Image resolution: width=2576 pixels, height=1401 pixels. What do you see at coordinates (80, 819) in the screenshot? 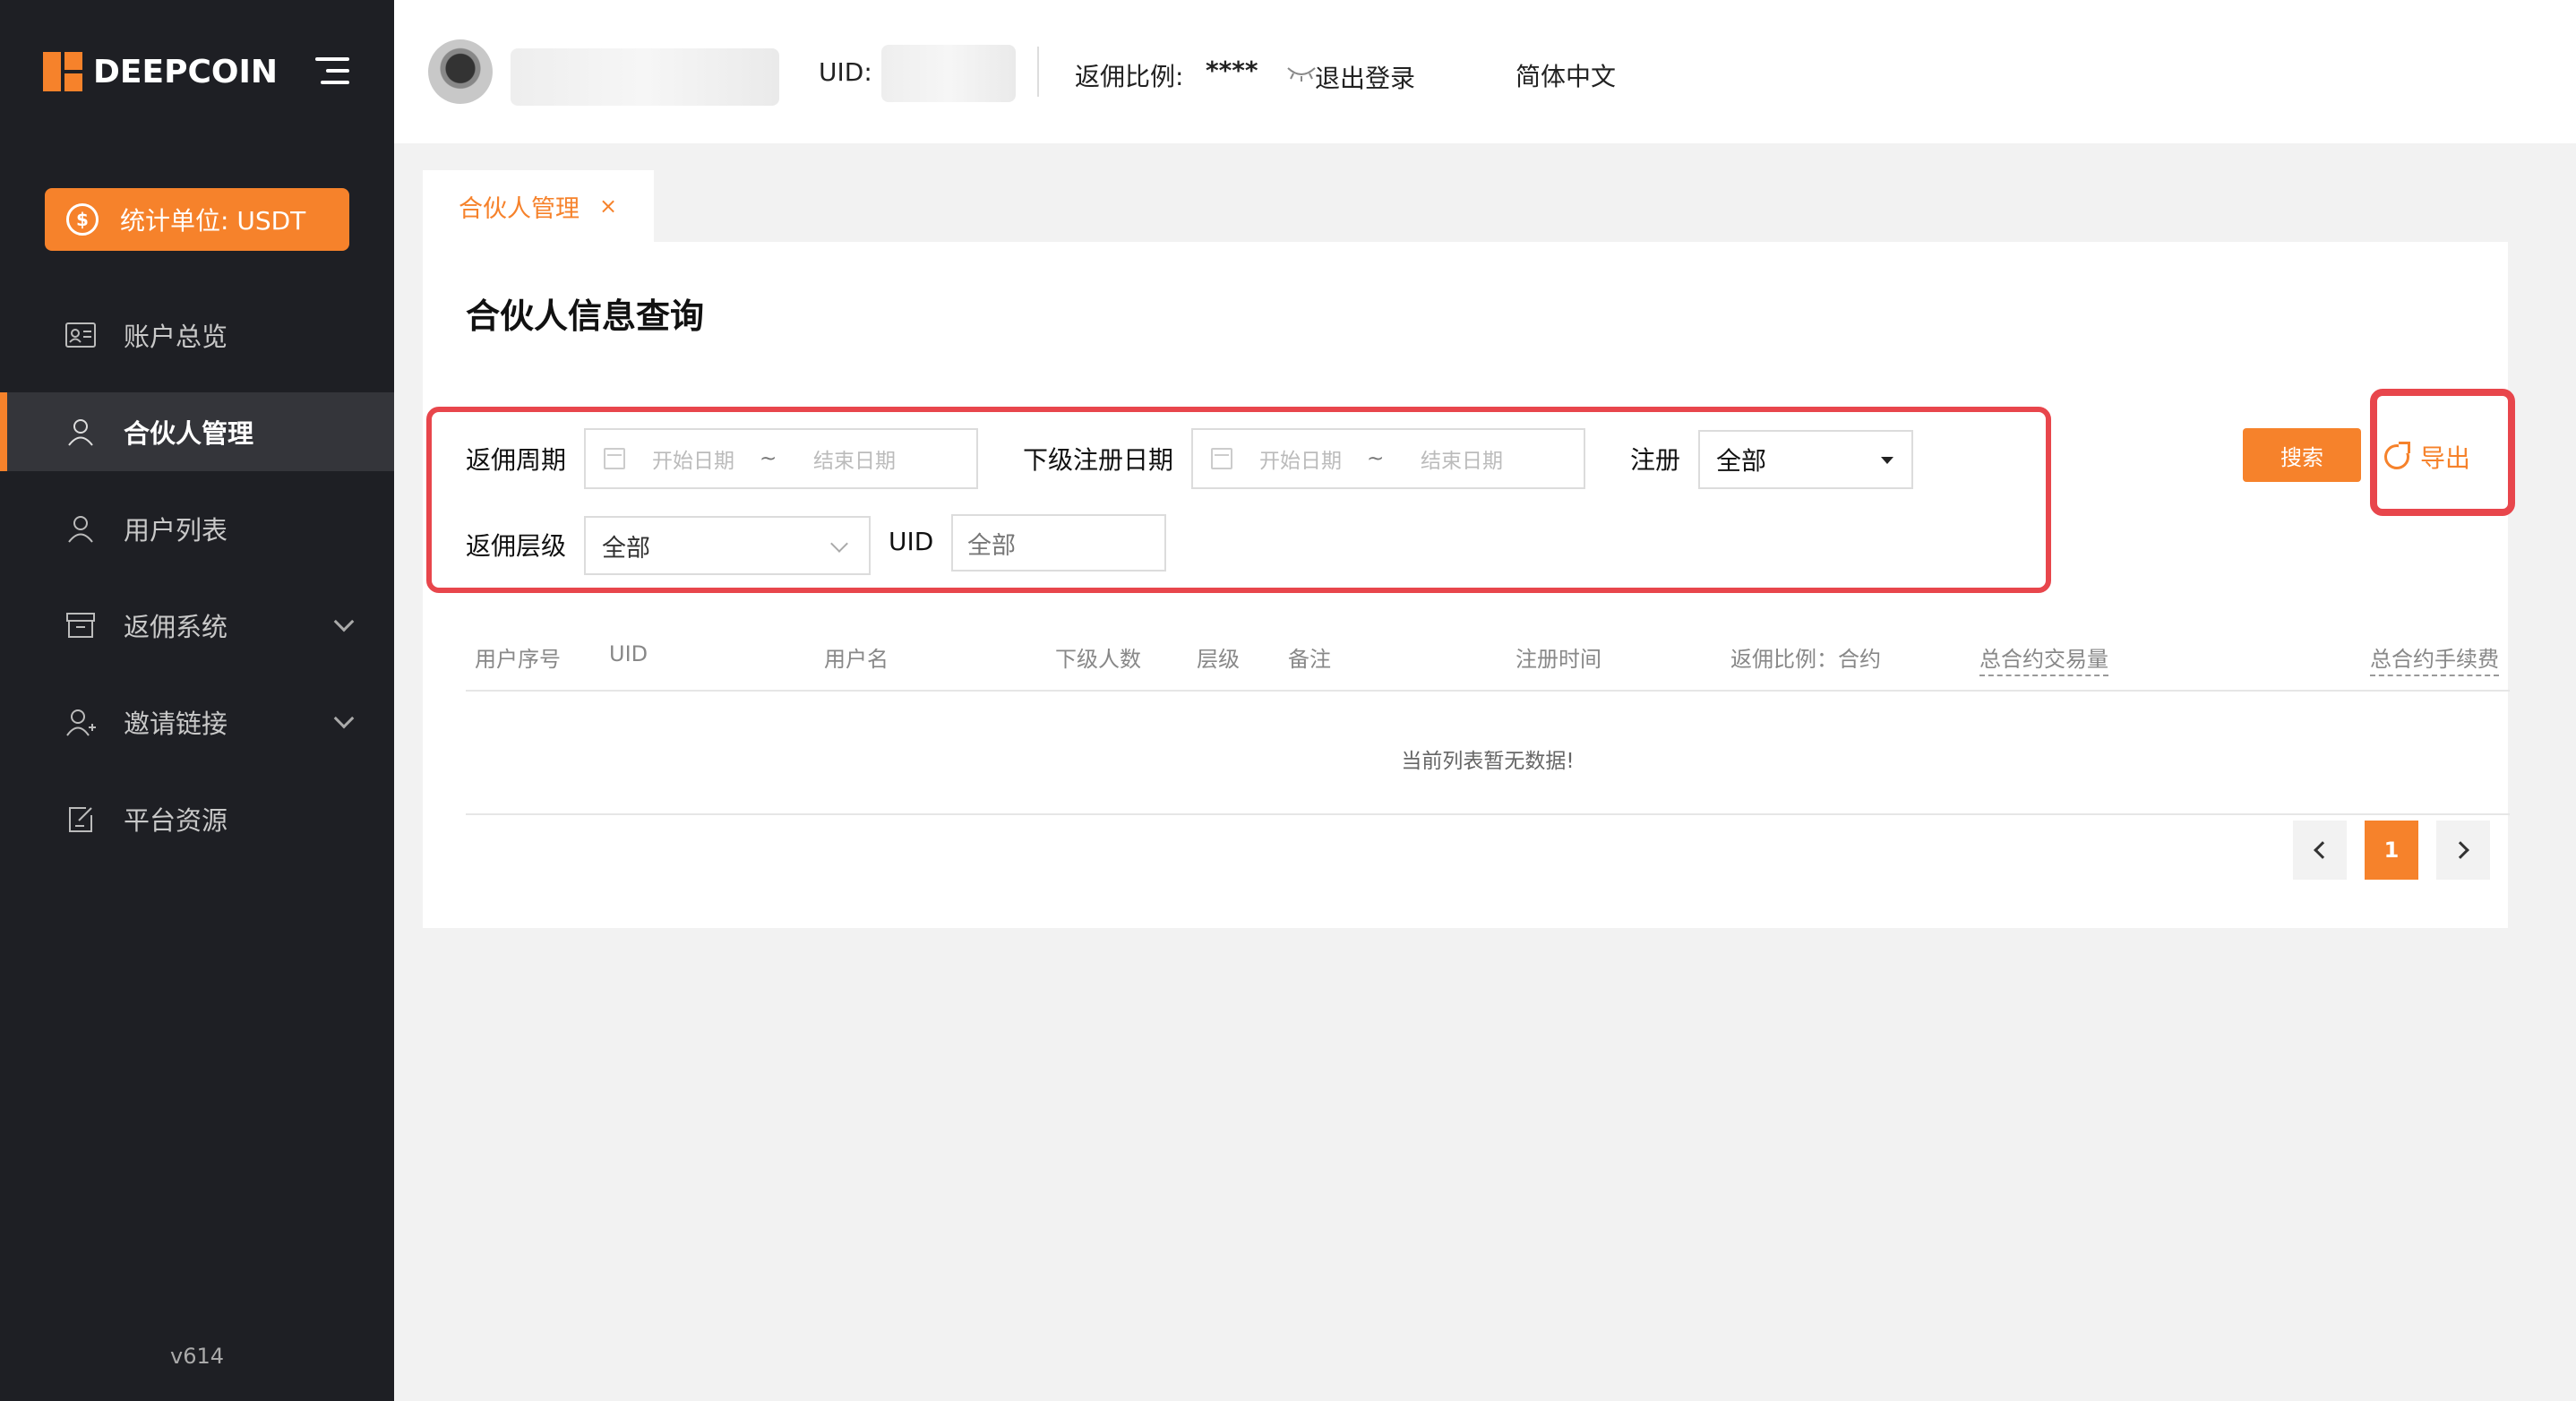
I see `edit-doc-icon` at bounding box center [80, 819].